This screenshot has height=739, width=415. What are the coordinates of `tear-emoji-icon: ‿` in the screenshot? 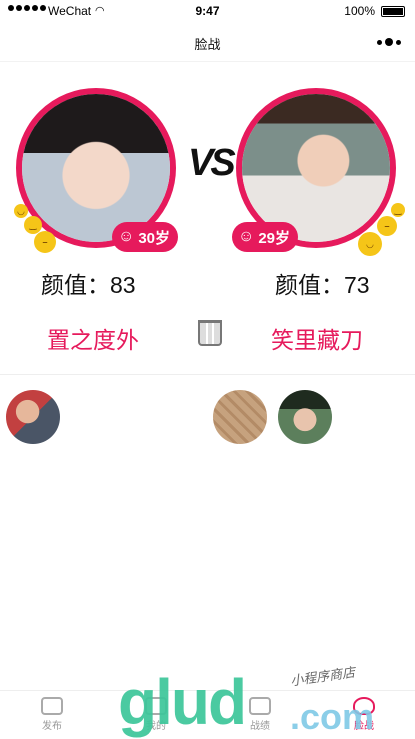 It's located at (398, 210).